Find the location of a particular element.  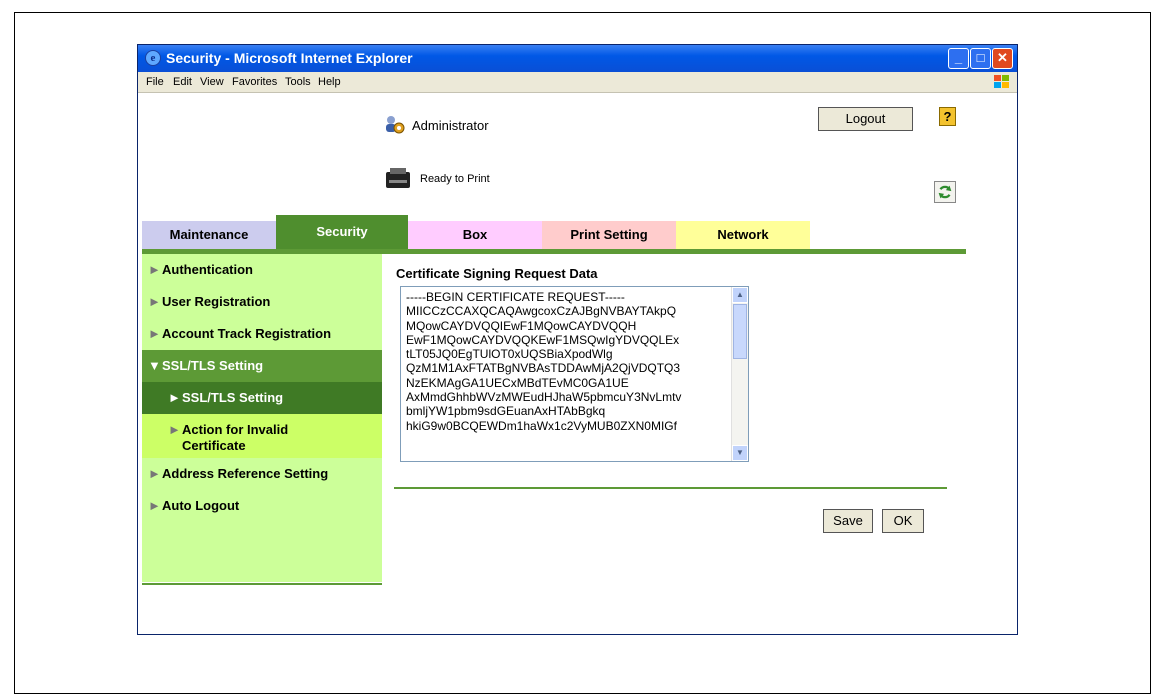

menu-file: File is located at coordinates (155, 82).